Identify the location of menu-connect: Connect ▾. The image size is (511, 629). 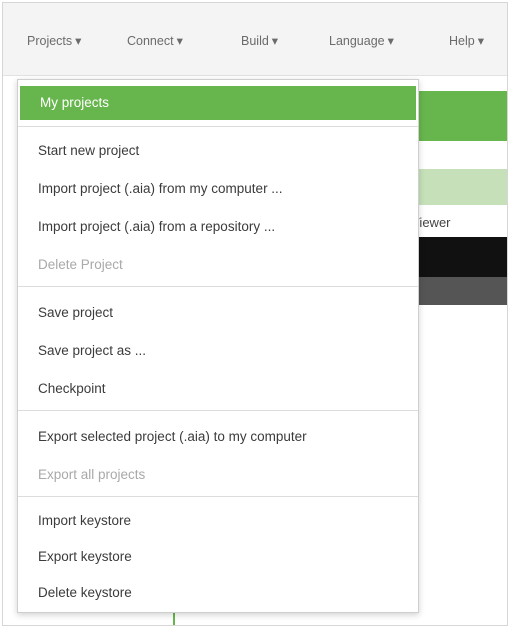
(155, 40).